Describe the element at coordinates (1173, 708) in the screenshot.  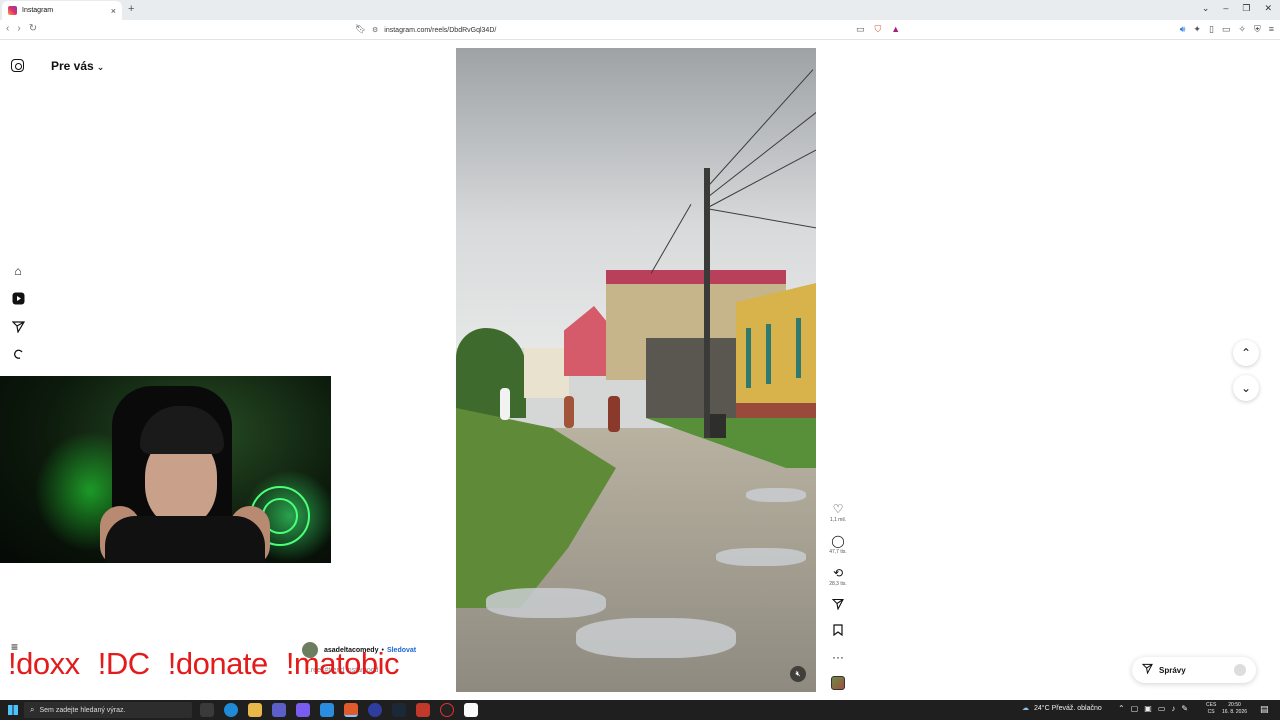
I see `volume-icon: ♪` at that location.